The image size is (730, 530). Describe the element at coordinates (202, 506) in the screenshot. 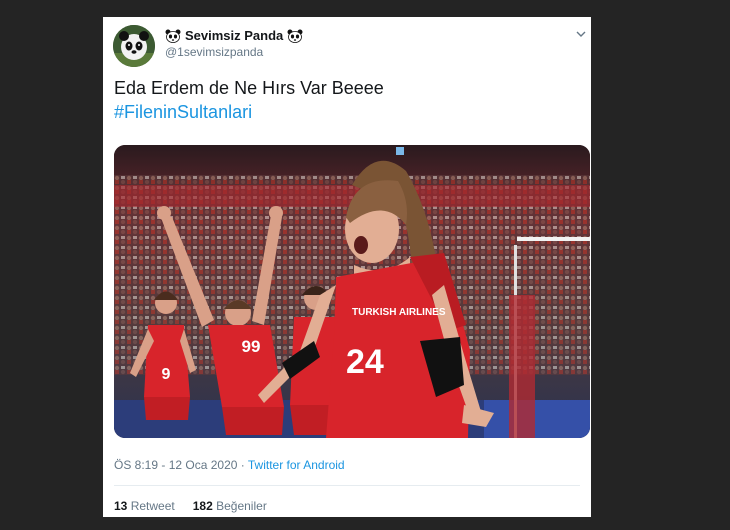

I see `likes-count: 182` at that location.